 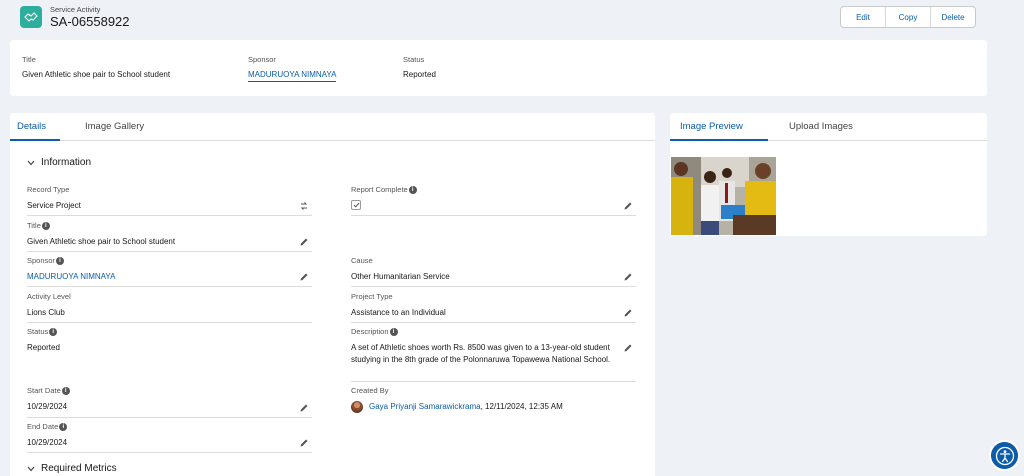 What do you see at coordinates (71, 260) in the screenshot?
I see `sponsor-label: Sponsor i` at bounding box center [71, 260].